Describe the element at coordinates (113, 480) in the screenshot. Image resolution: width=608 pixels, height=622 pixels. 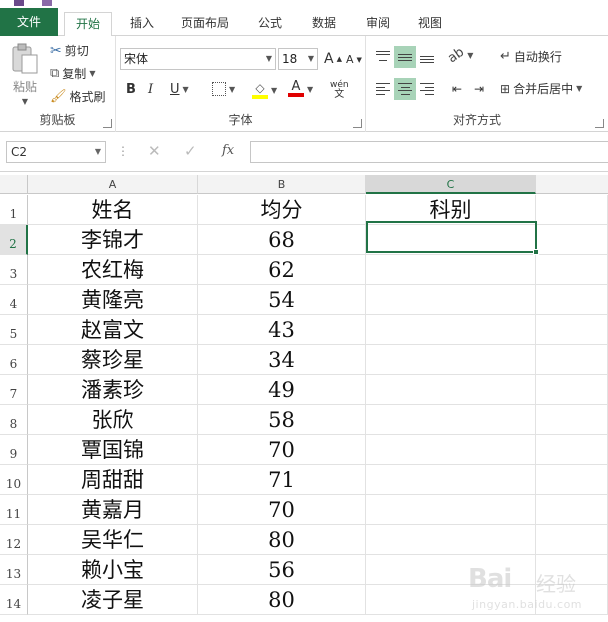
I see `cell-a: 周甜甜` at that location.